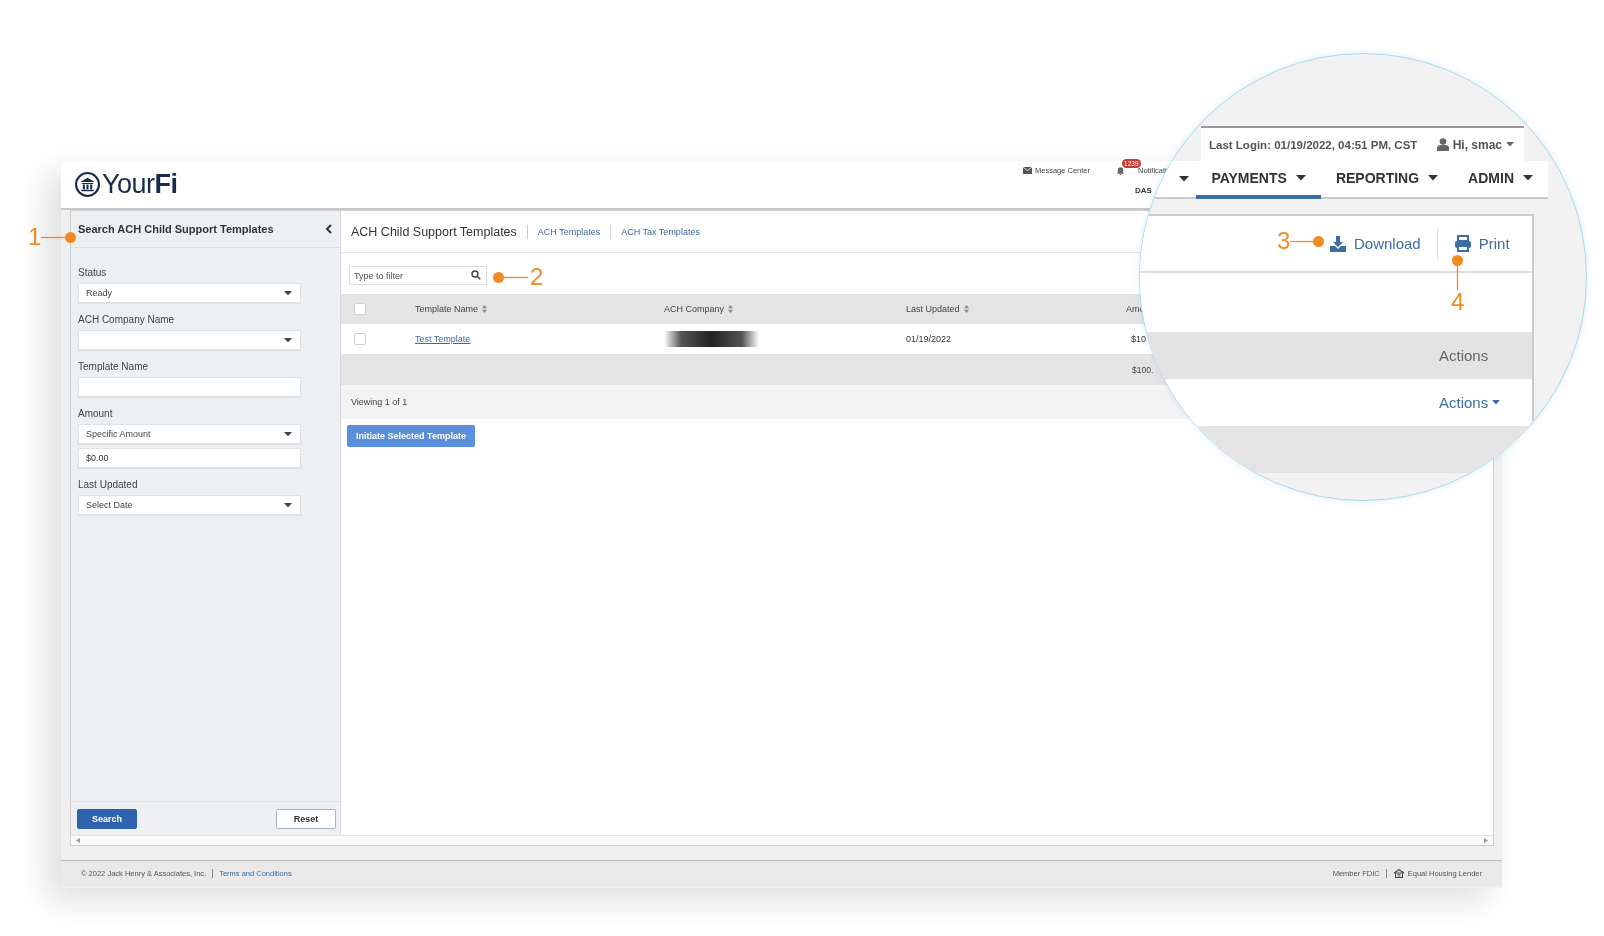 This screenshot has height=936, width=1604. I want to click on text-field: $0.00, so click(189, 458).